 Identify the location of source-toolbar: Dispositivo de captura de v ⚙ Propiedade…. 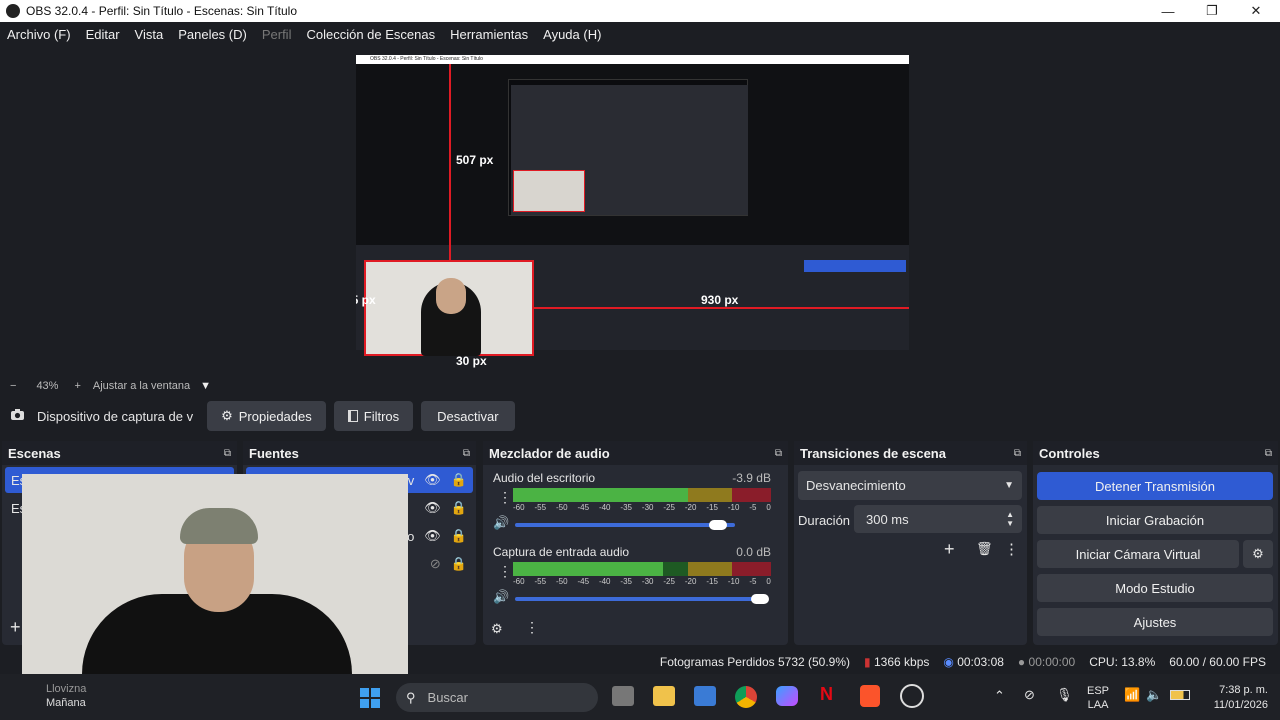
(640, 416).